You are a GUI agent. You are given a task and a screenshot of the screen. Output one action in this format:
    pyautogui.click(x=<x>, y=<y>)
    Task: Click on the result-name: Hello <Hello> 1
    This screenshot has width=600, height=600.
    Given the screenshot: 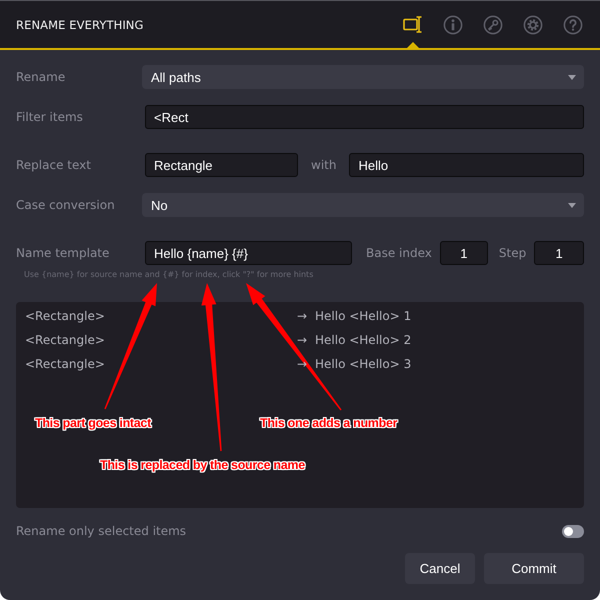 What is the action you would take?
    pyautogui.click(x=363, y=316)
    